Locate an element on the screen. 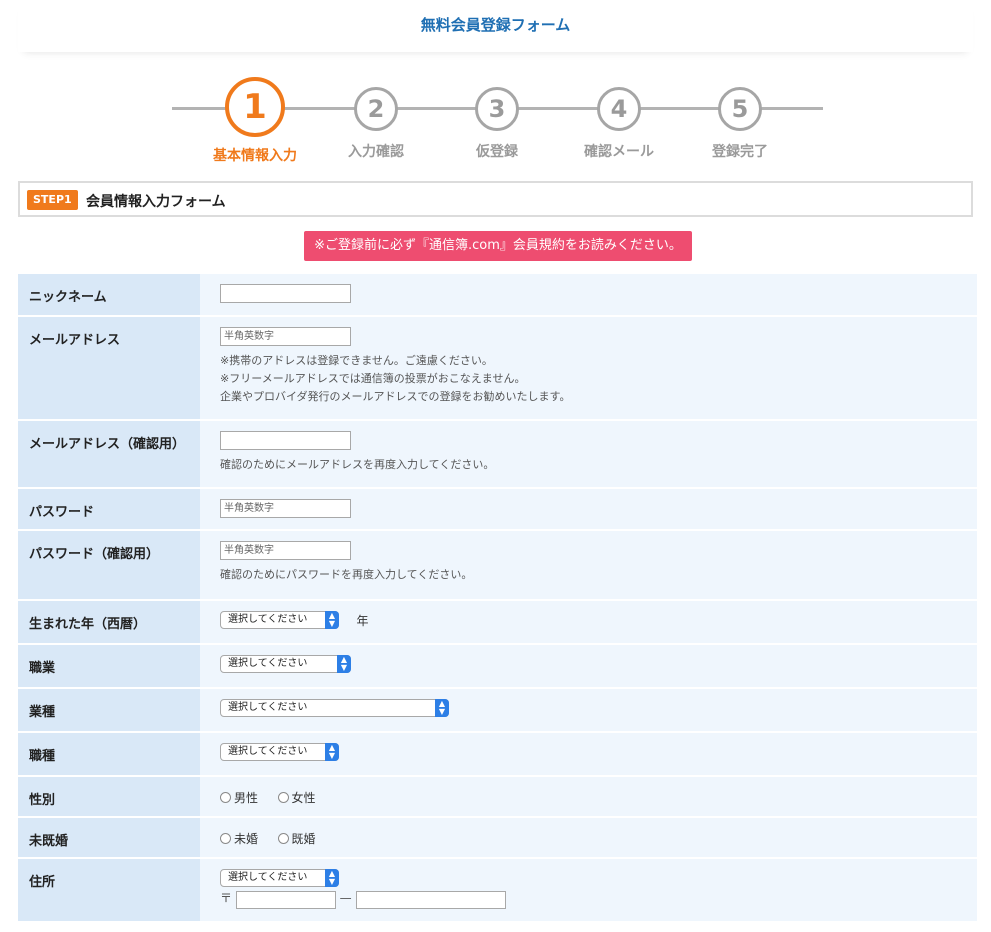  step-banner: STEP1 会員情報入力フォーム is located at coordinates (495, 199).